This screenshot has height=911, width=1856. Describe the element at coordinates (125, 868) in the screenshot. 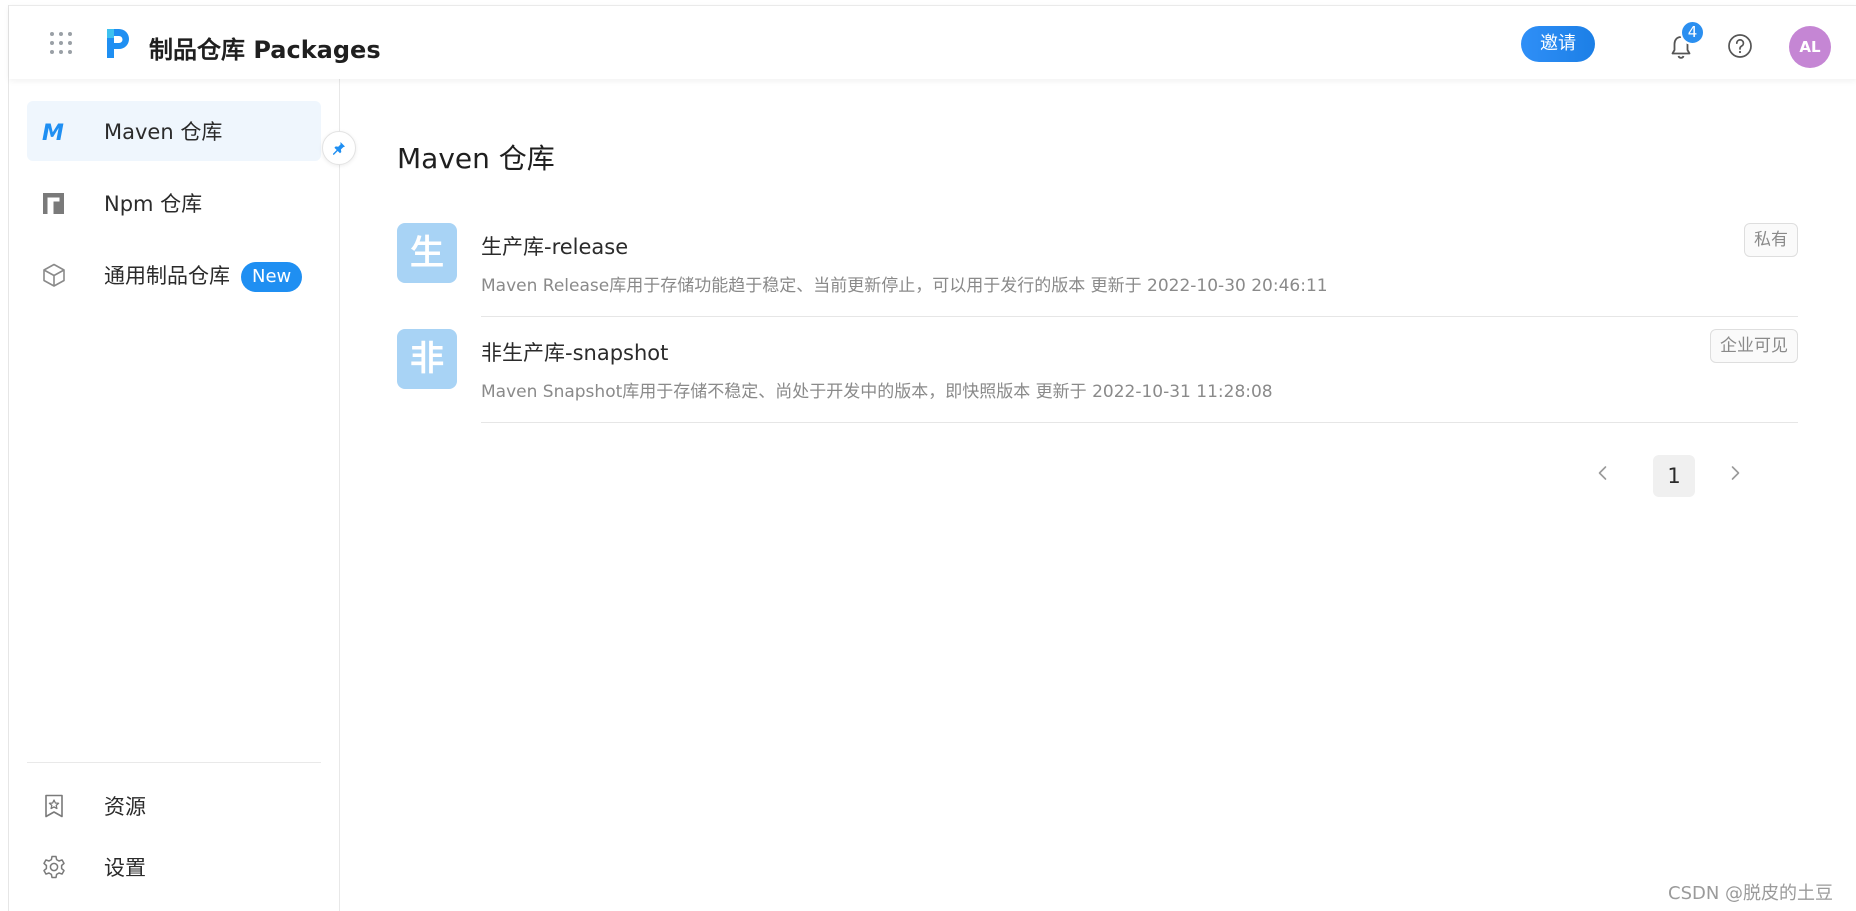

I see `sidebar-item-label: 设置` at that location.